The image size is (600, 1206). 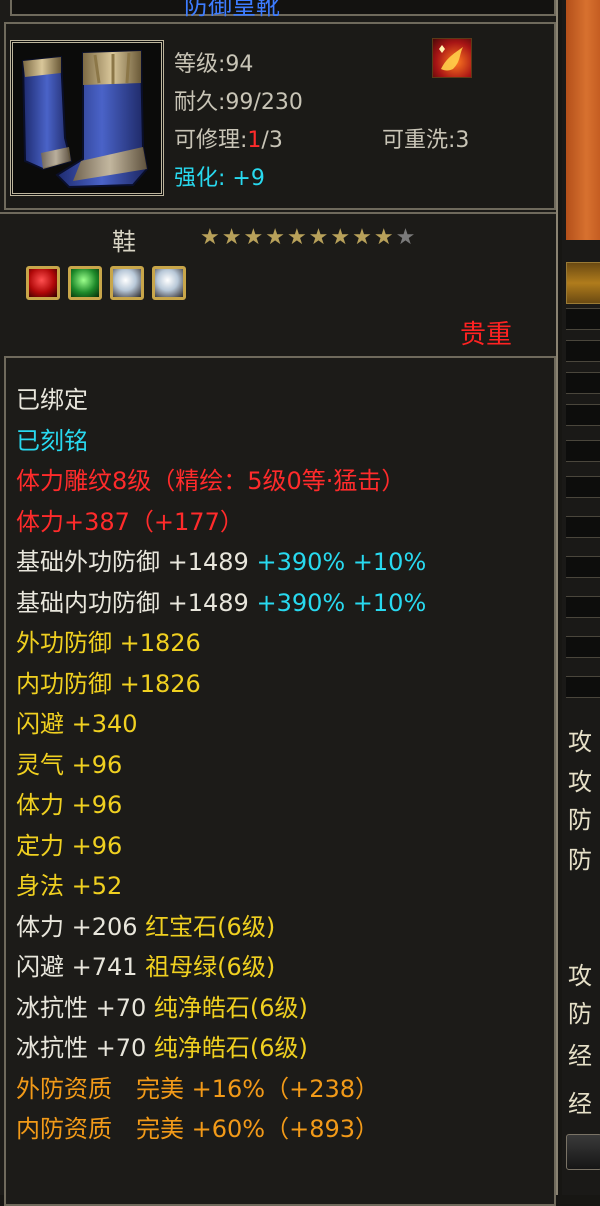 What do you see at coordinates (85, 283) in the screenshot?
I see `emerald-gem-icon` at bounding box center [85, 283].